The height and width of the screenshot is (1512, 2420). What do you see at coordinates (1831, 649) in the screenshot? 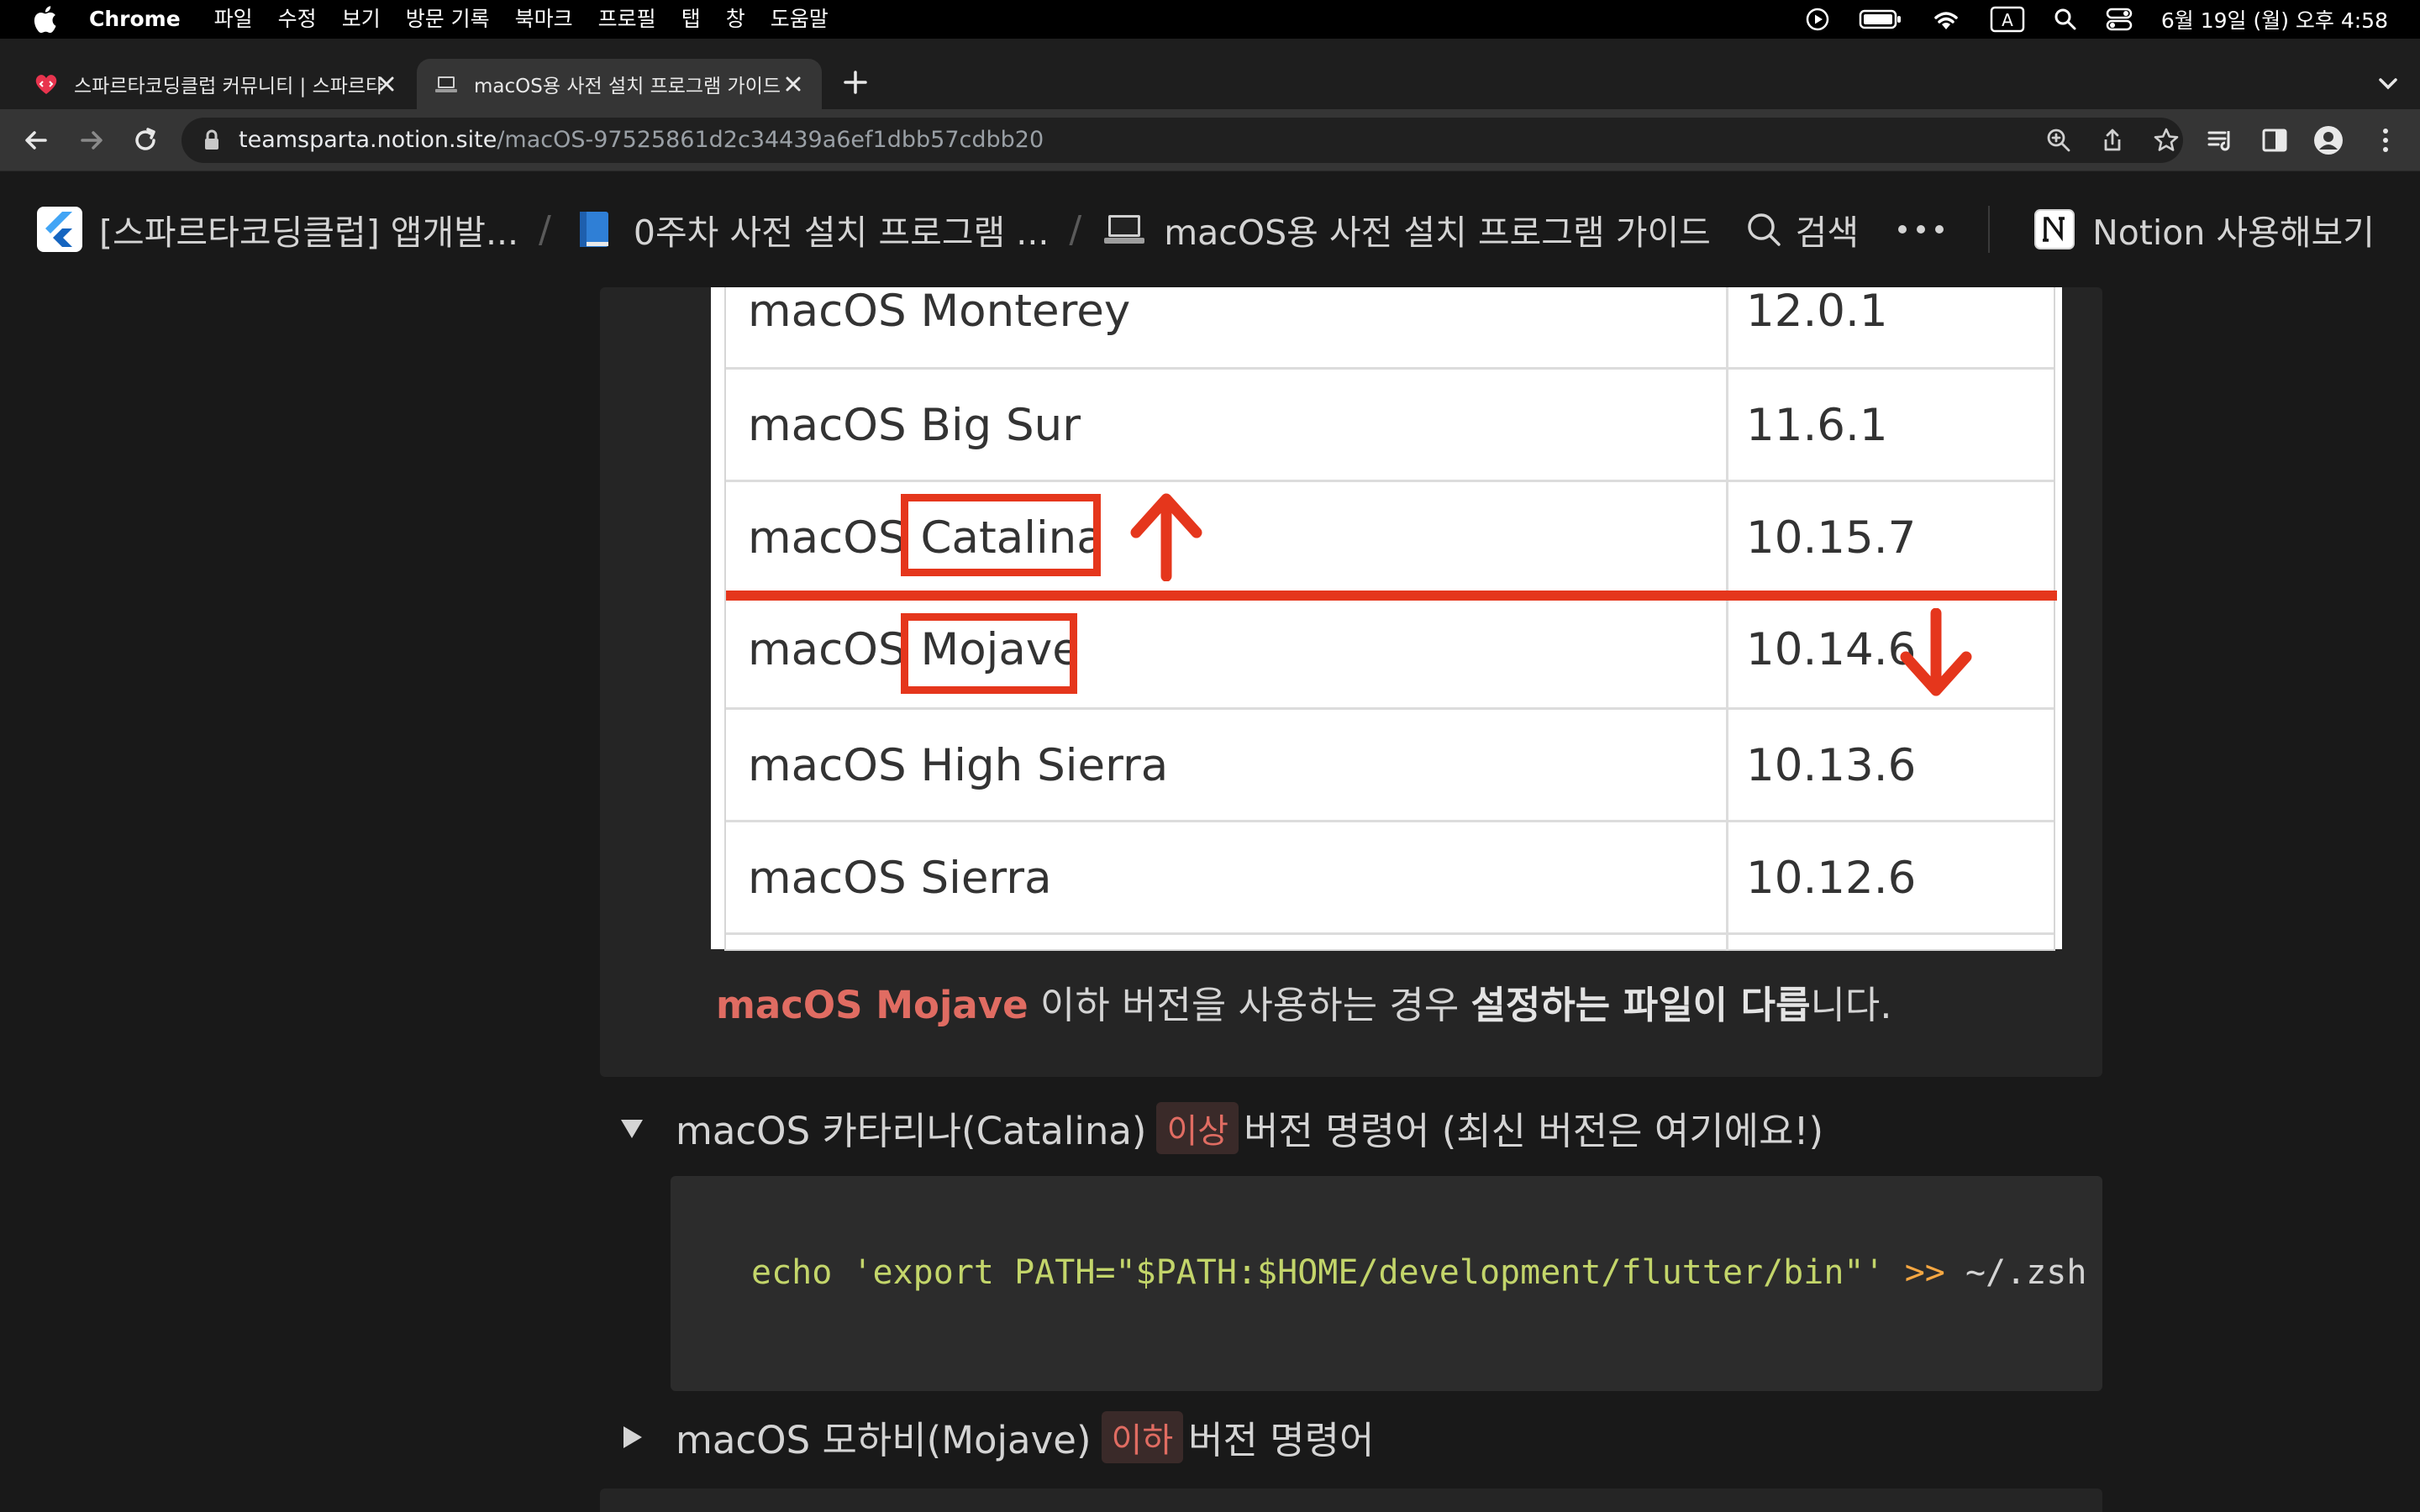
I see `os-version: 10.14.6` at bounding box center [1831, 649].